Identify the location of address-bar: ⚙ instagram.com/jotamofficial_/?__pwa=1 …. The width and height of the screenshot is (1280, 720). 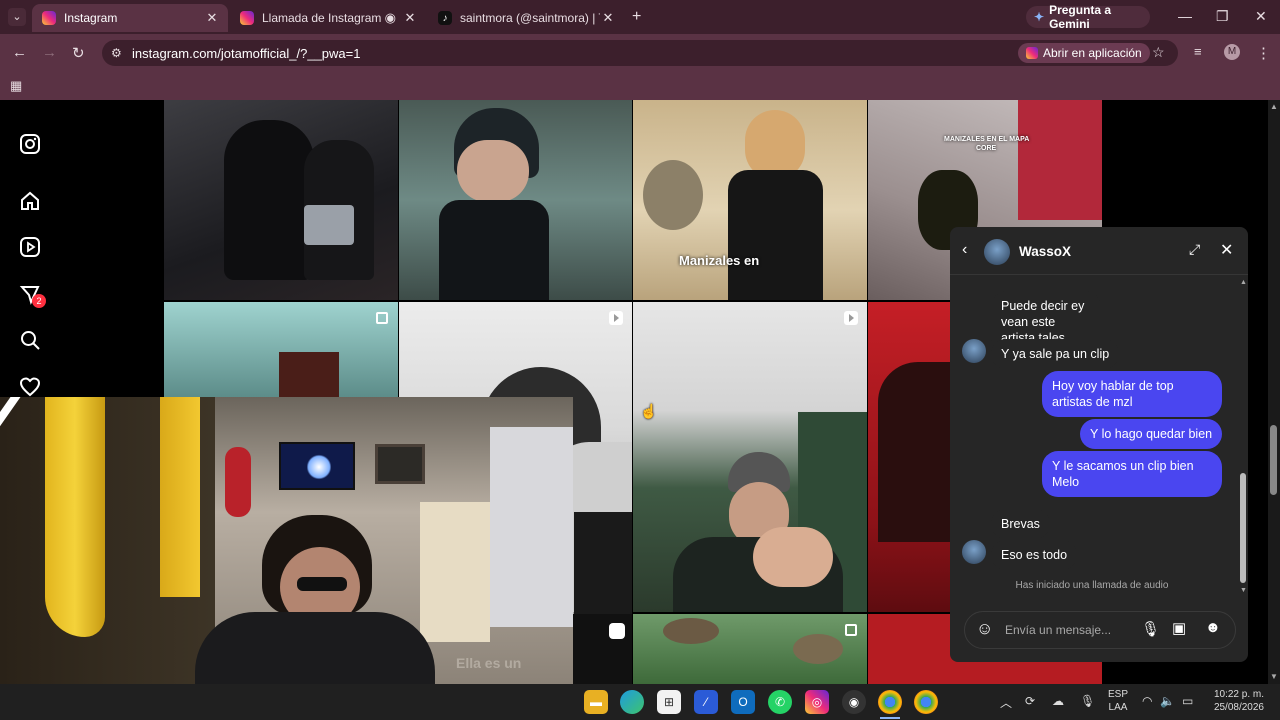
(640, 53).